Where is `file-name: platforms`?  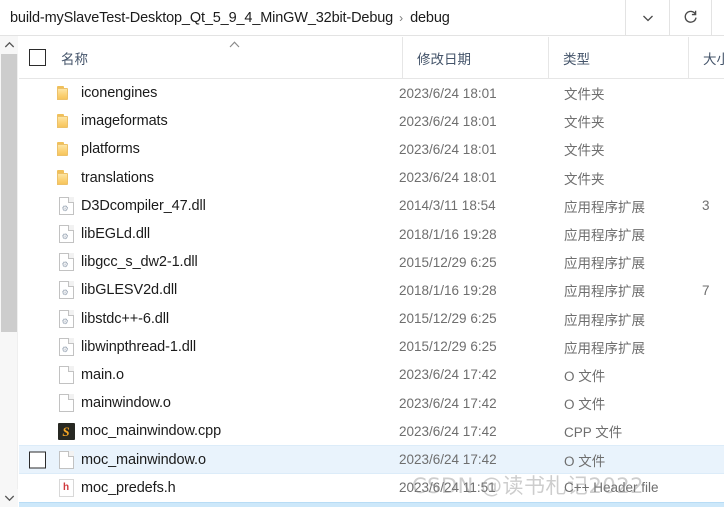 file-name: platforms is located at coordinates (240, 149).